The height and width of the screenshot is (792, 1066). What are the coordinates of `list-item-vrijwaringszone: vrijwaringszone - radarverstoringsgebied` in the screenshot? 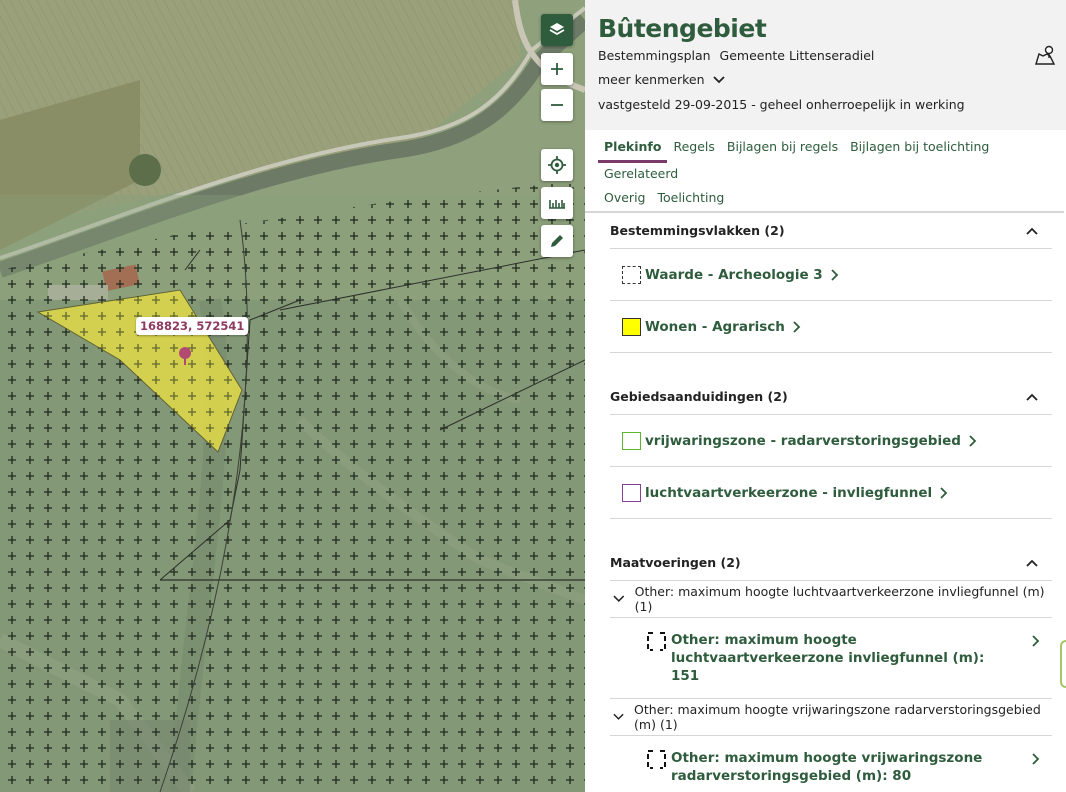 It's located at (831, 441).